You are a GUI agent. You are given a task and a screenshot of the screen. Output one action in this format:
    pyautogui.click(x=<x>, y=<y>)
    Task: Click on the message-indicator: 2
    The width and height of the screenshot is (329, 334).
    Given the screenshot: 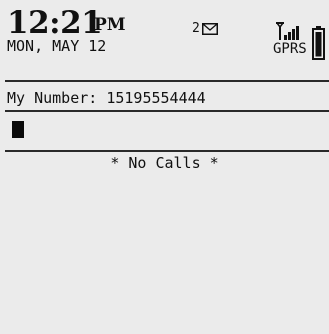 What is the action you would take?
    pyautogui.click(x=205, y=29)
    